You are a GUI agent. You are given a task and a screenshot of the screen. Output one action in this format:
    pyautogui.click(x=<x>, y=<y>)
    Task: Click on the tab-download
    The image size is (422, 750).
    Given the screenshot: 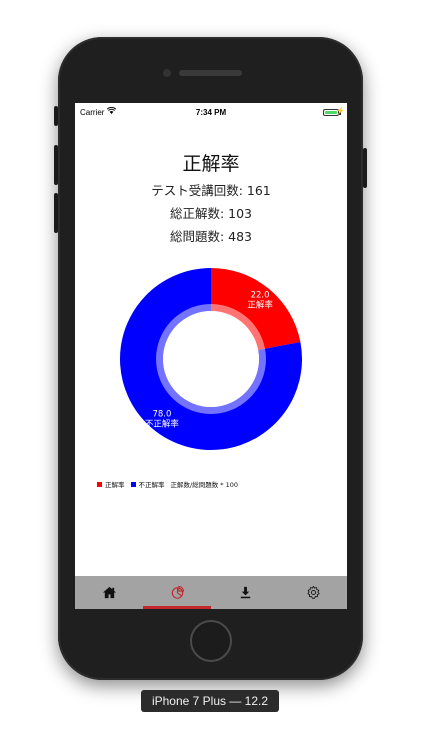 What is the action you would take?
    pyautogui.click(x=245, y=592)
    